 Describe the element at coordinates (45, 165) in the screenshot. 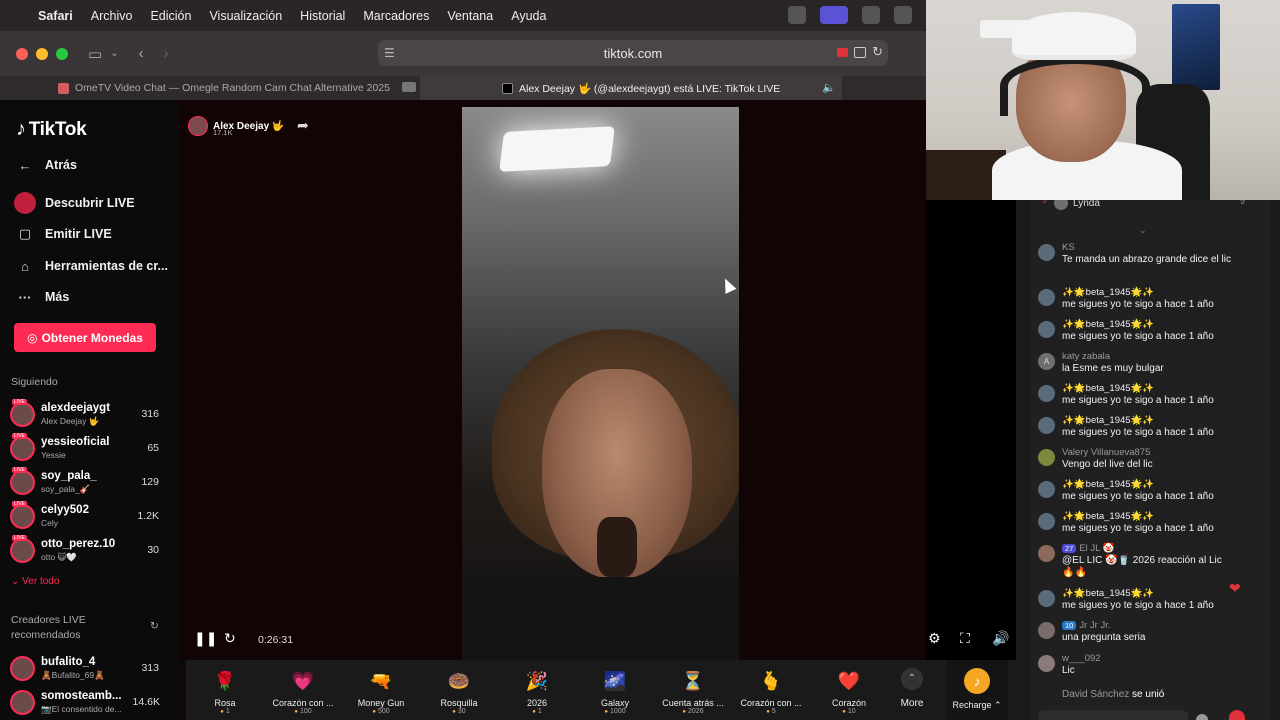

I see `back-nav: ← Atrás` at that location.